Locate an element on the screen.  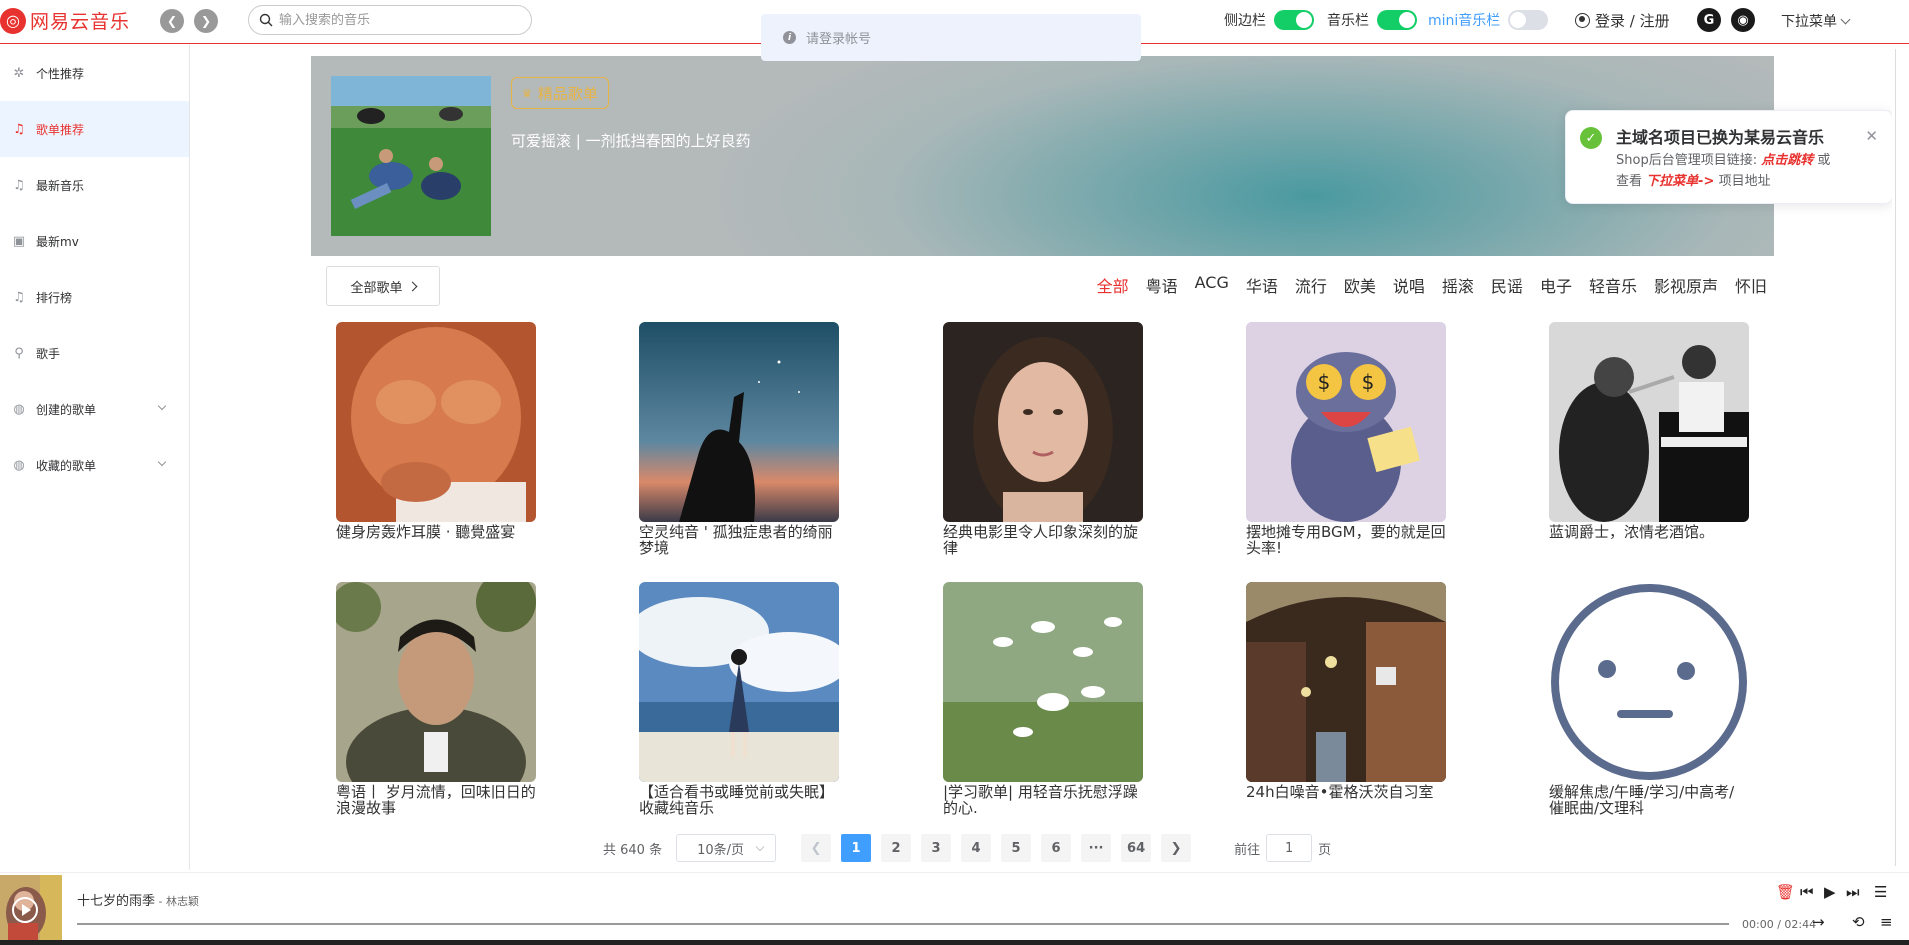
playlist-title: 【适合看书或睡觉前或失眠】收藏纯音乐 is located at coordinates (739, 800).